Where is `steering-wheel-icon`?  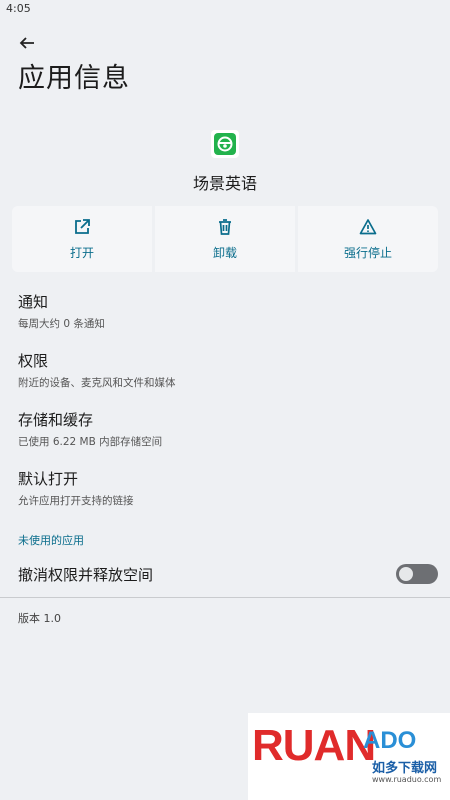
steering-wheel-icon is located at coordinates (225, 144).